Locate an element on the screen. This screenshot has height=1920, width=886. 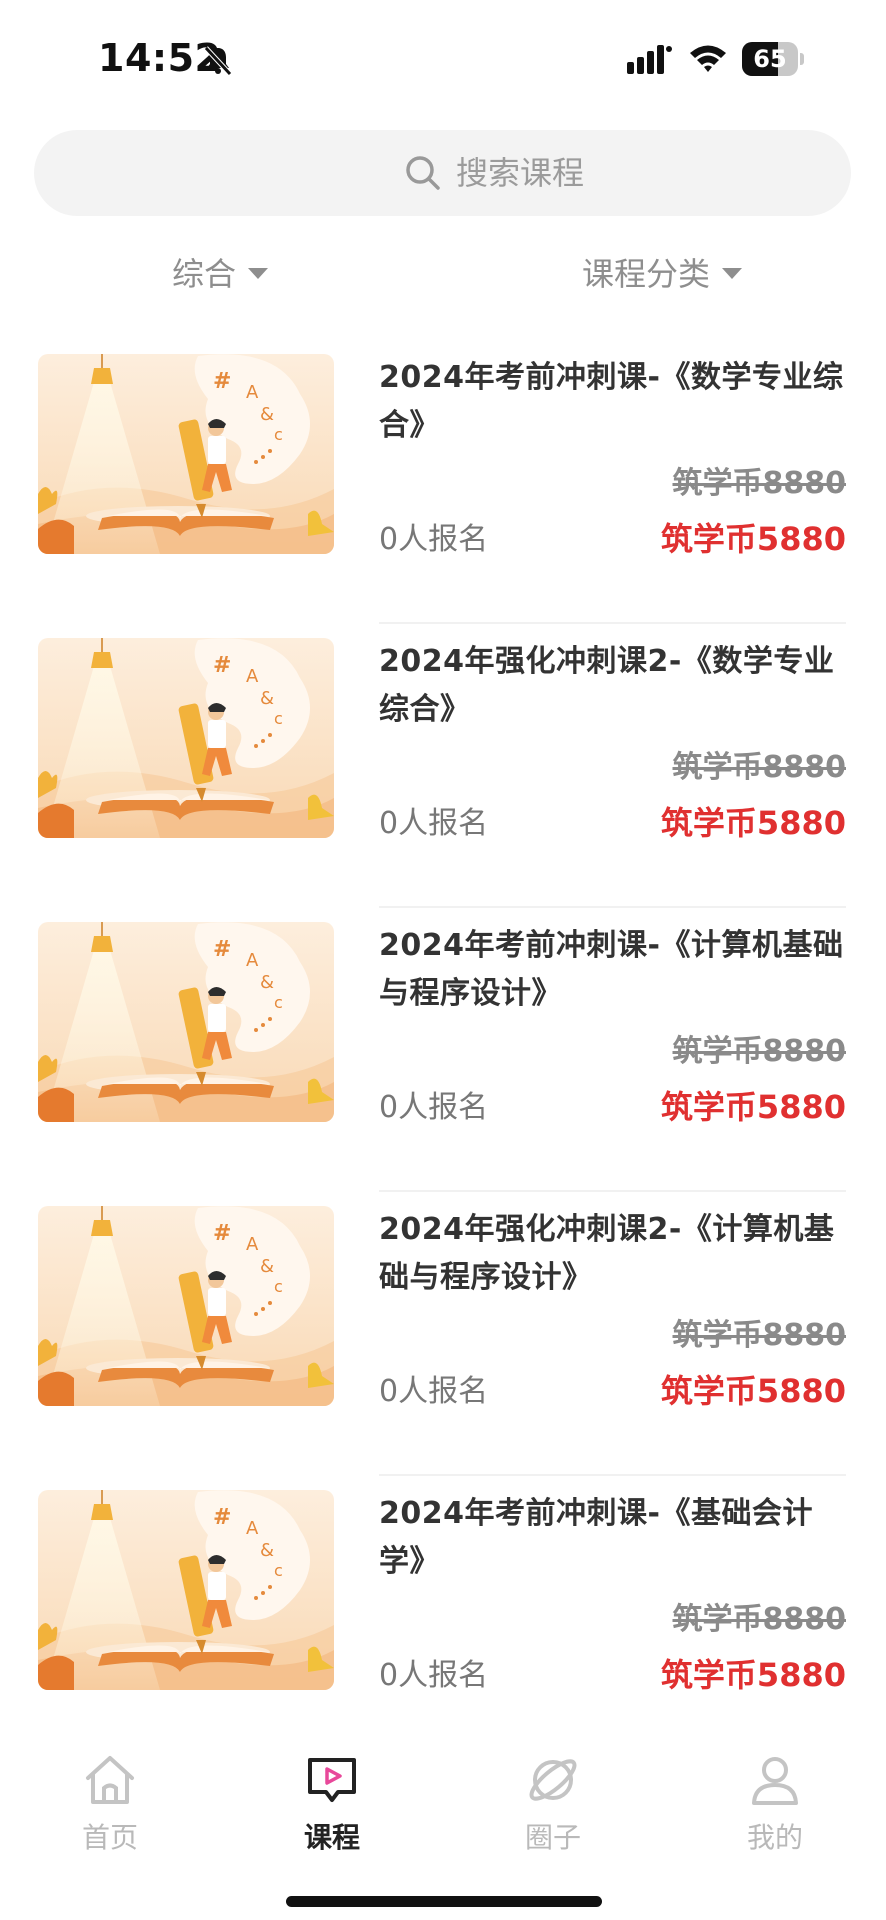
course-title: 2024年强化冲刺课2-《计算机基础与程序设计》 is located at coordinates (607, 1253).